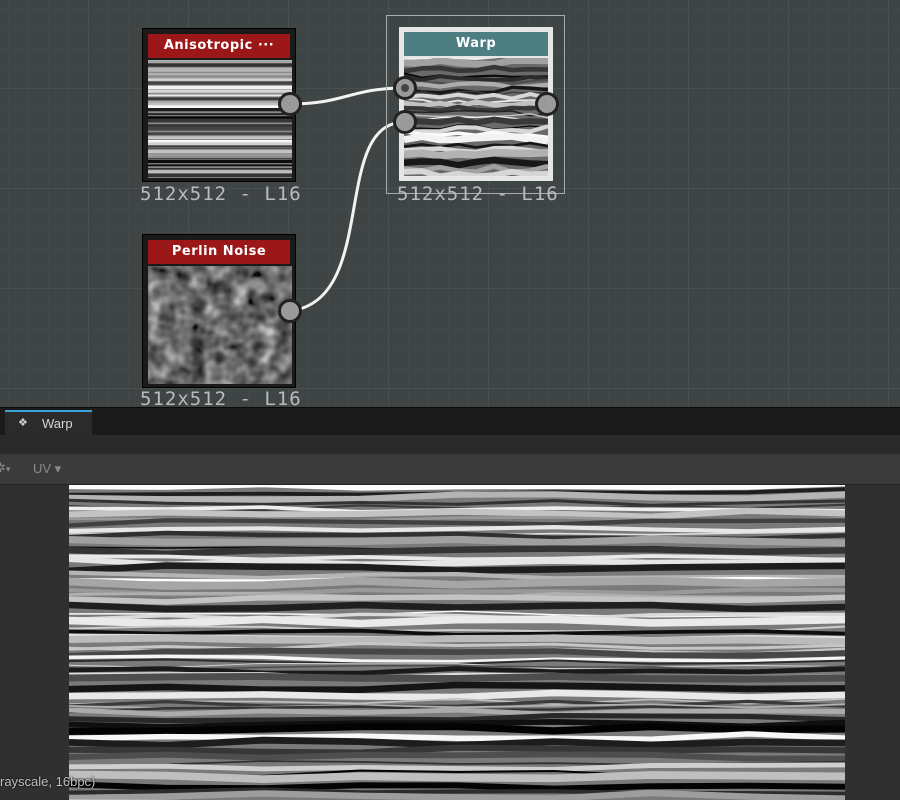 The width and height of the screenshot is (900, 800). I want to click on tab-2d-view: ❖ Warp, so click(48, 423).